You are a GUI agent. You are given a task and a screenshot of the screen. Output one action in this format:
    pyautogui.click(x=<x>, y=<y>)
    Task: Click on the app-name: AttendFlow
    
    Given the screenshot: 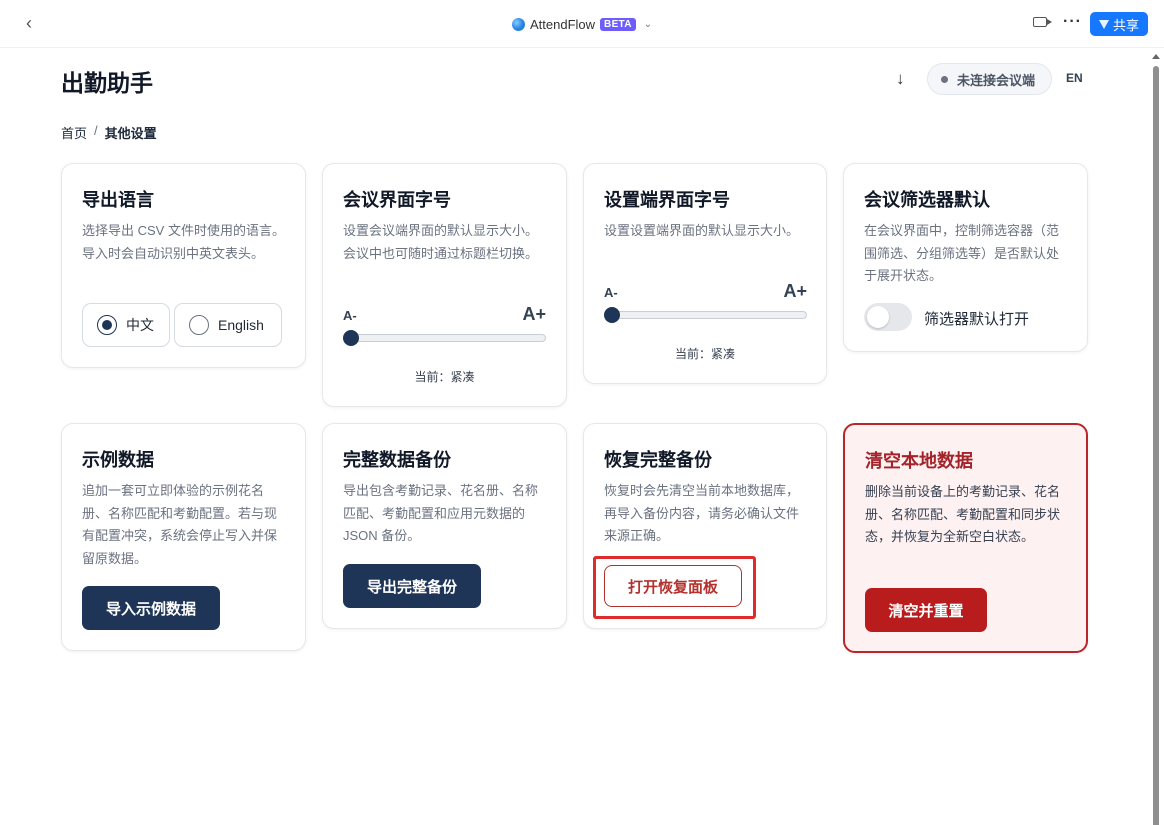 What is the action you would take?
    pyautogui.click(x=563, y=24)
    